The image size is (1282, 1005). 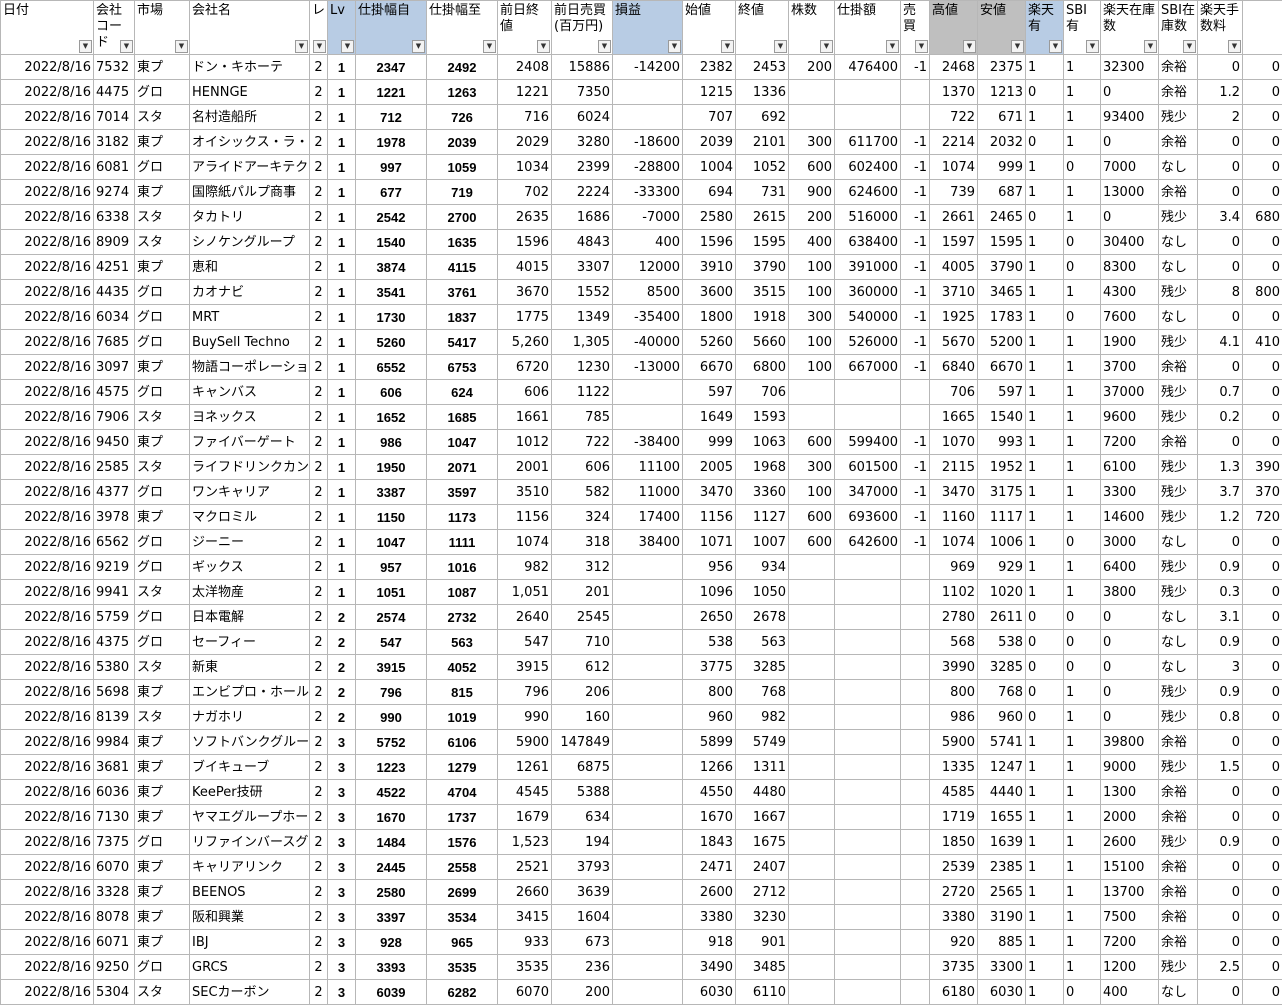 I want to click on table-cell: 1070, so click(x=953, y=442).